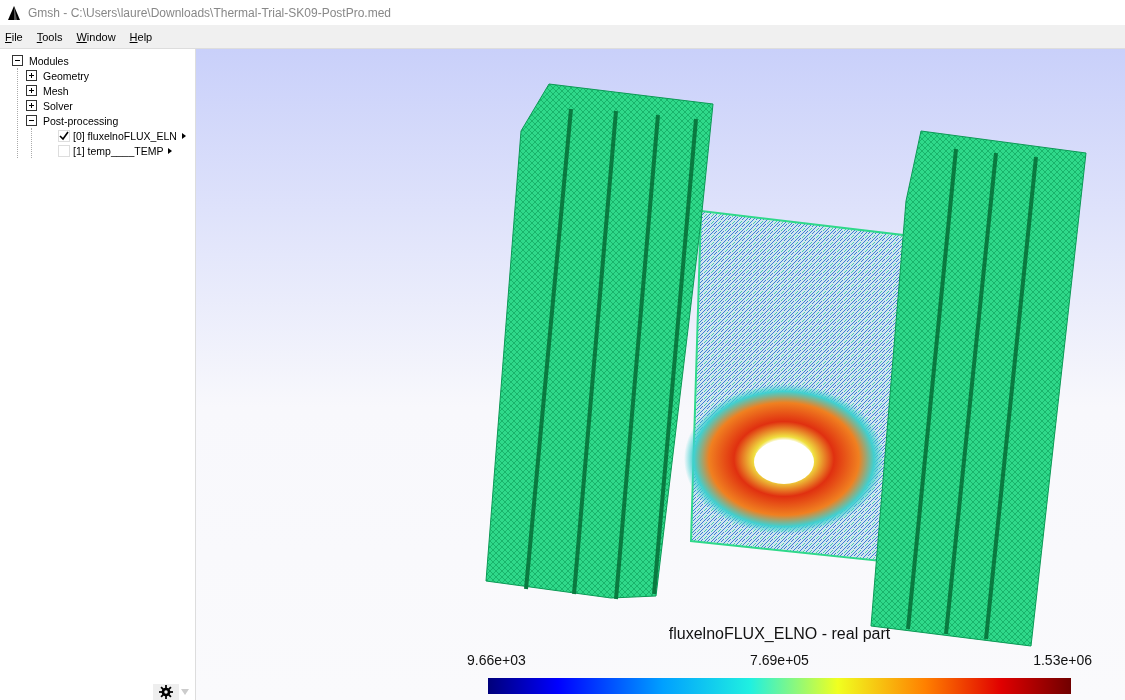 The width and height of the screenshot is (1125, 700). Describe the element at coordinates (66, 75) in the screenshot. I see `tree-item: Geometry` at that location.